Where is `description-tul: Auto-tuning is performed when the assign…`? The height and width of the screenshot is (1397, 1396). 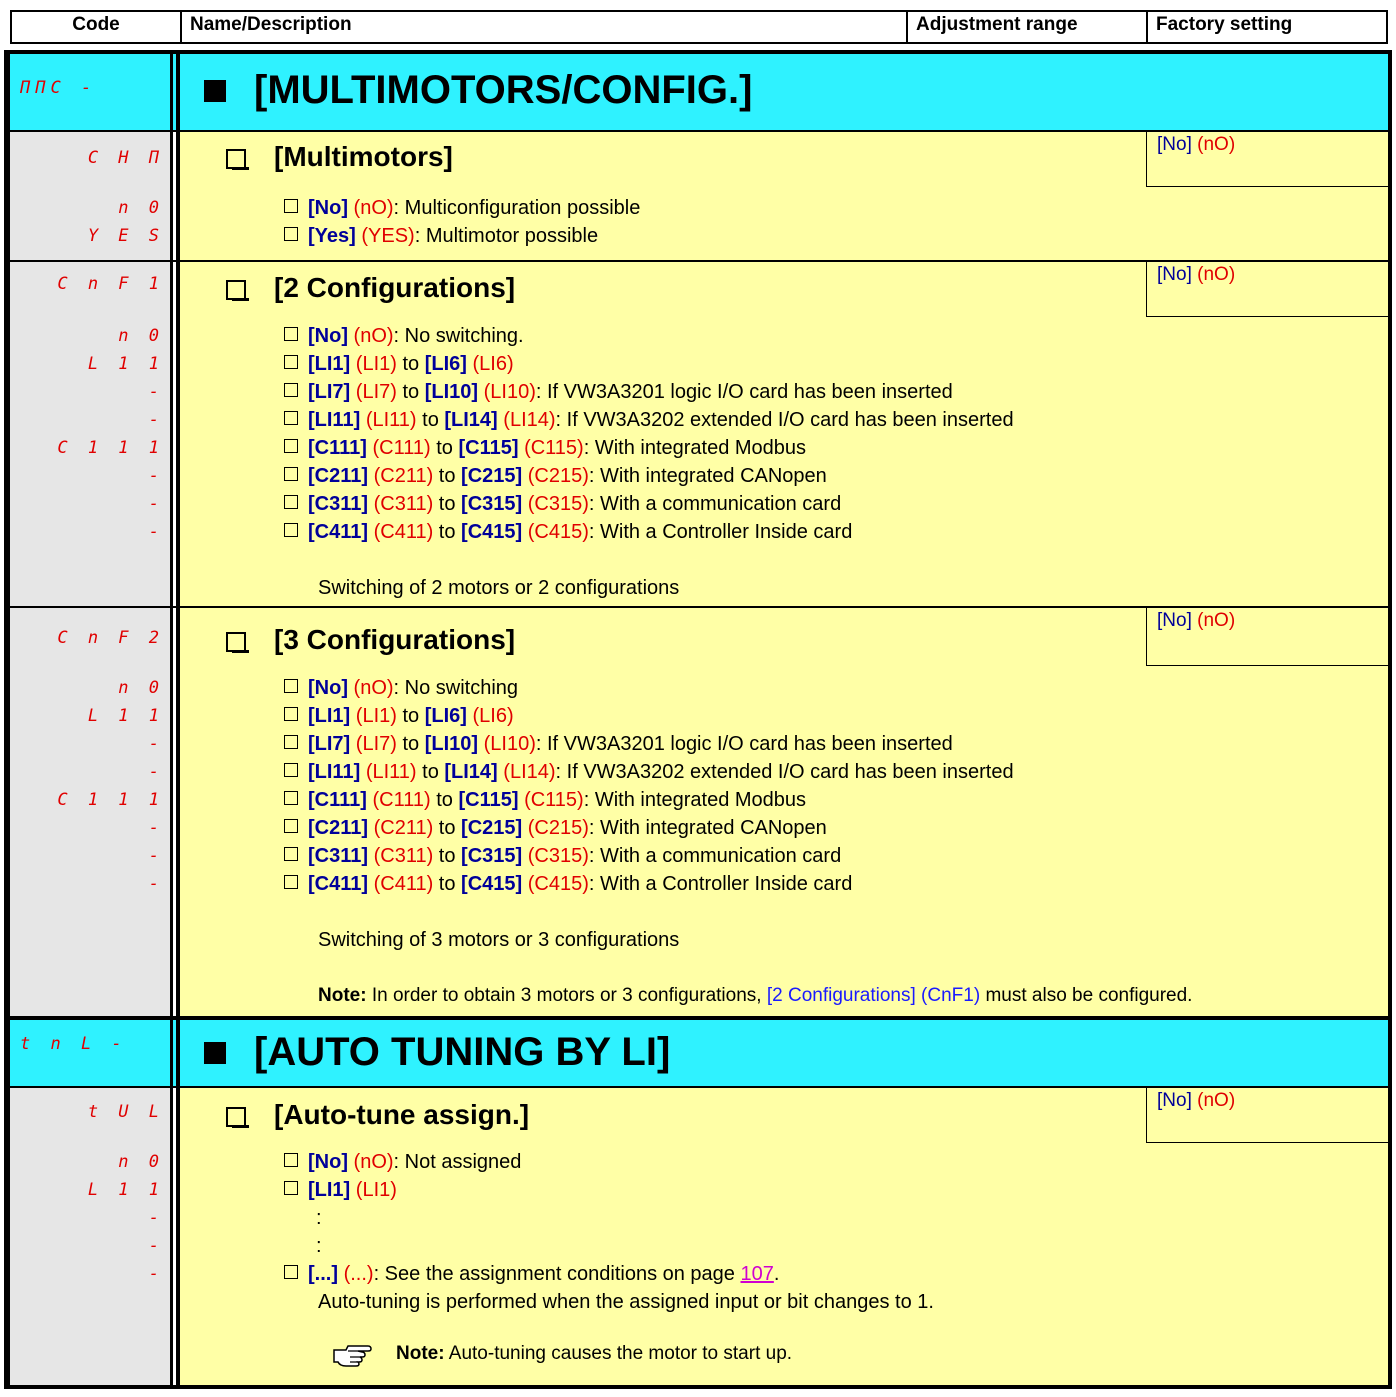 description-tul: Auto-tuning is performed when the assign… is located at coordinates (626, 1302).